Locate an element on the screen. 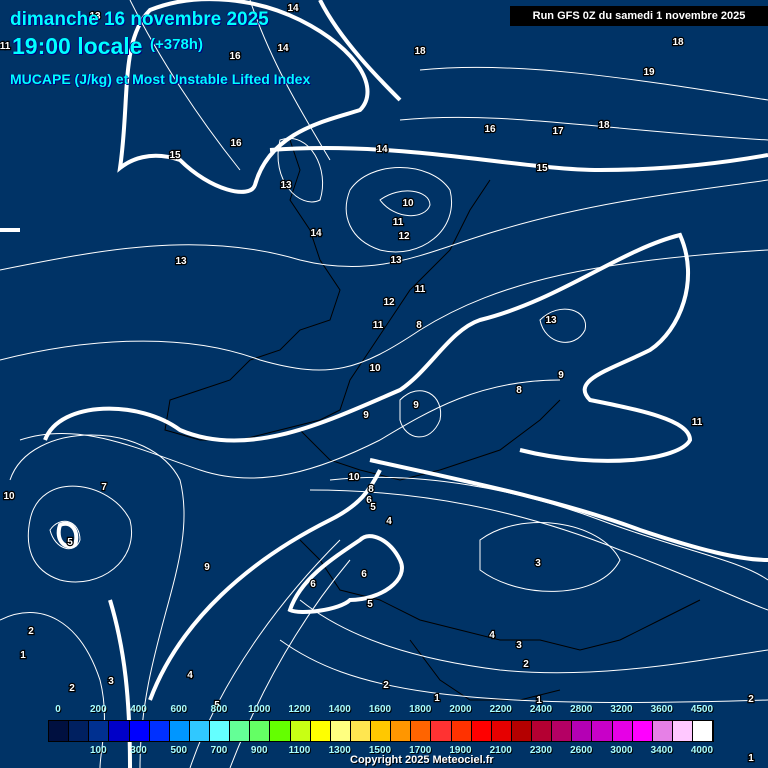 The image size is (768, 768). scale-label: 900 is located at coordinates (259, 750).